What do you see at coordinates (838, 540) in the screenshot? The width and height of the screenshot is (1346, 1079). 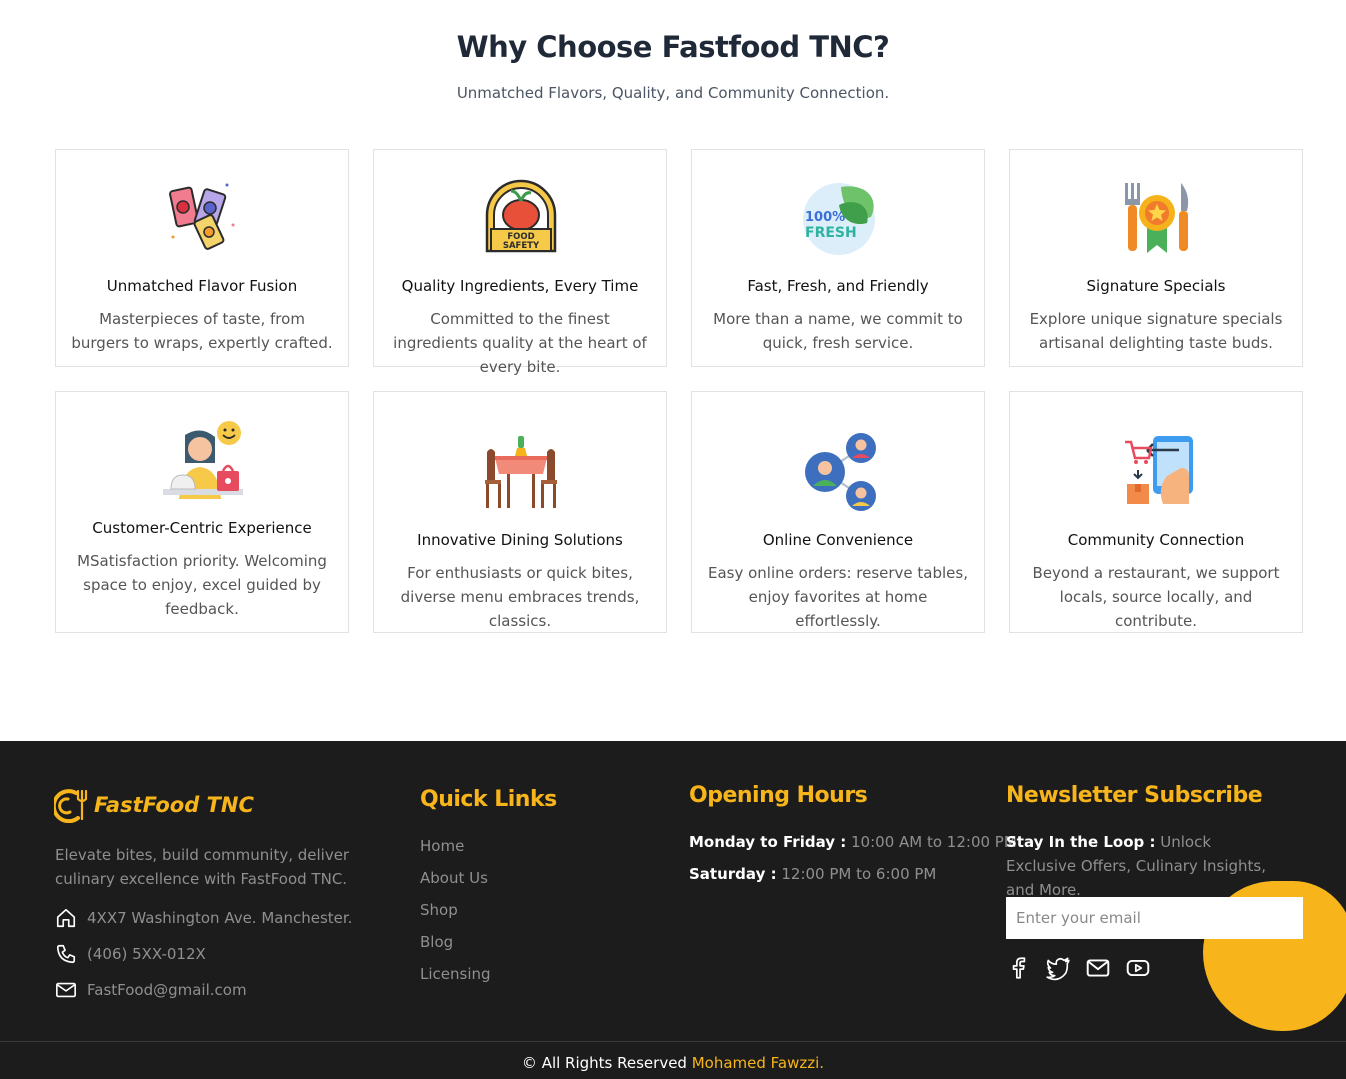 I see `card-title: Online Convenience` at bounding box center [838, 540].